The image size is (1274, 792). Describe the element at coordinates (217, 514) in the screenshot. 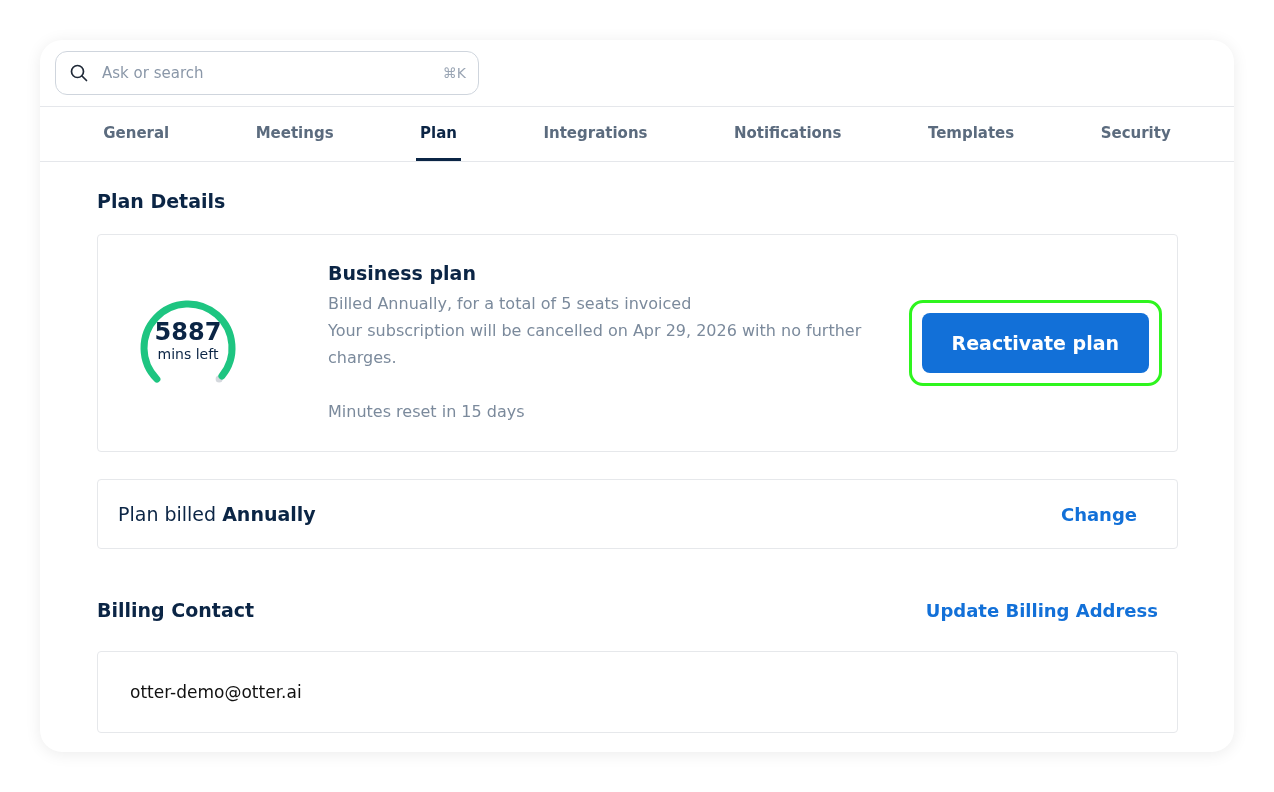

I see `billing-text: Plan billed Annually` at that location.